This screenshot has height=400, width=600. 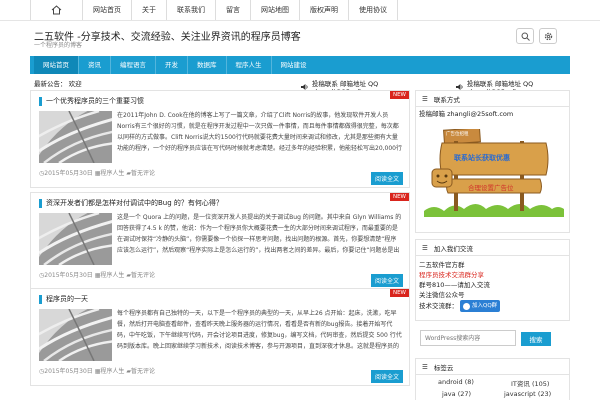 I want to click on post-title: 一个优秀程序员的三个重要习惯, so click(x=91, y=101).